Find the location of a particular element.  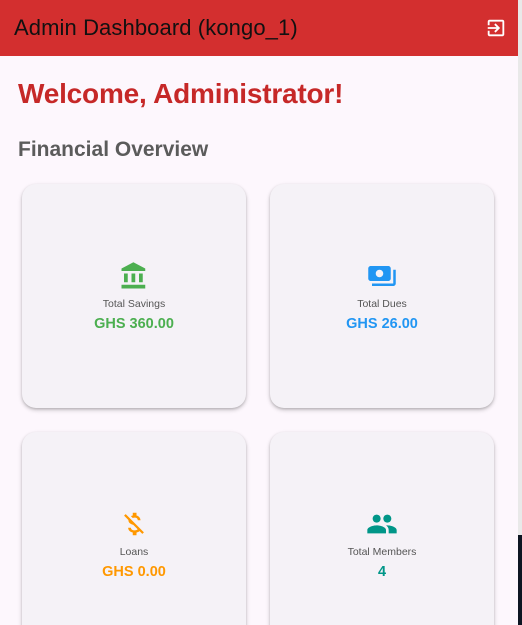

total-members-card: Total Members 4 is located at coordinates (382, 528).